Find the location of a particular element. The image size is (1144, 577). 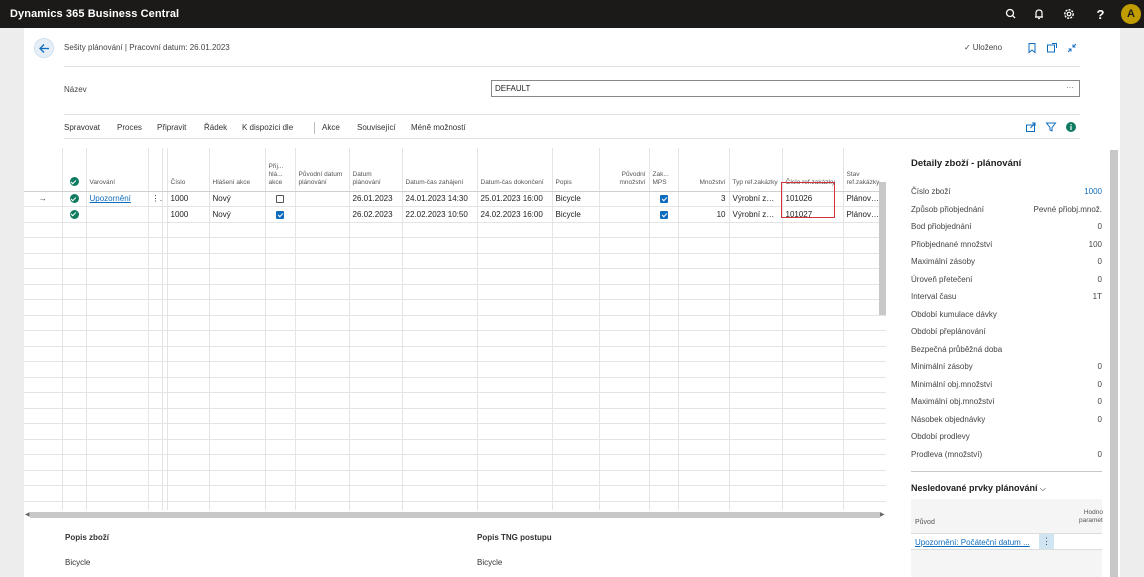

action-available-by: K dispozici dle is located at coordinates (267, 127).